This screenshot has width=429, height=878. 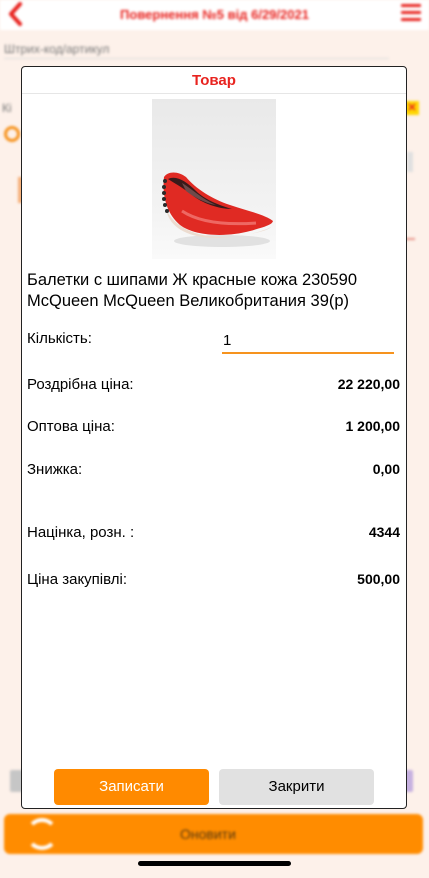 I want to click on app-header: Повернення №5 від 6/29/2021, so click(x=214, y=15).